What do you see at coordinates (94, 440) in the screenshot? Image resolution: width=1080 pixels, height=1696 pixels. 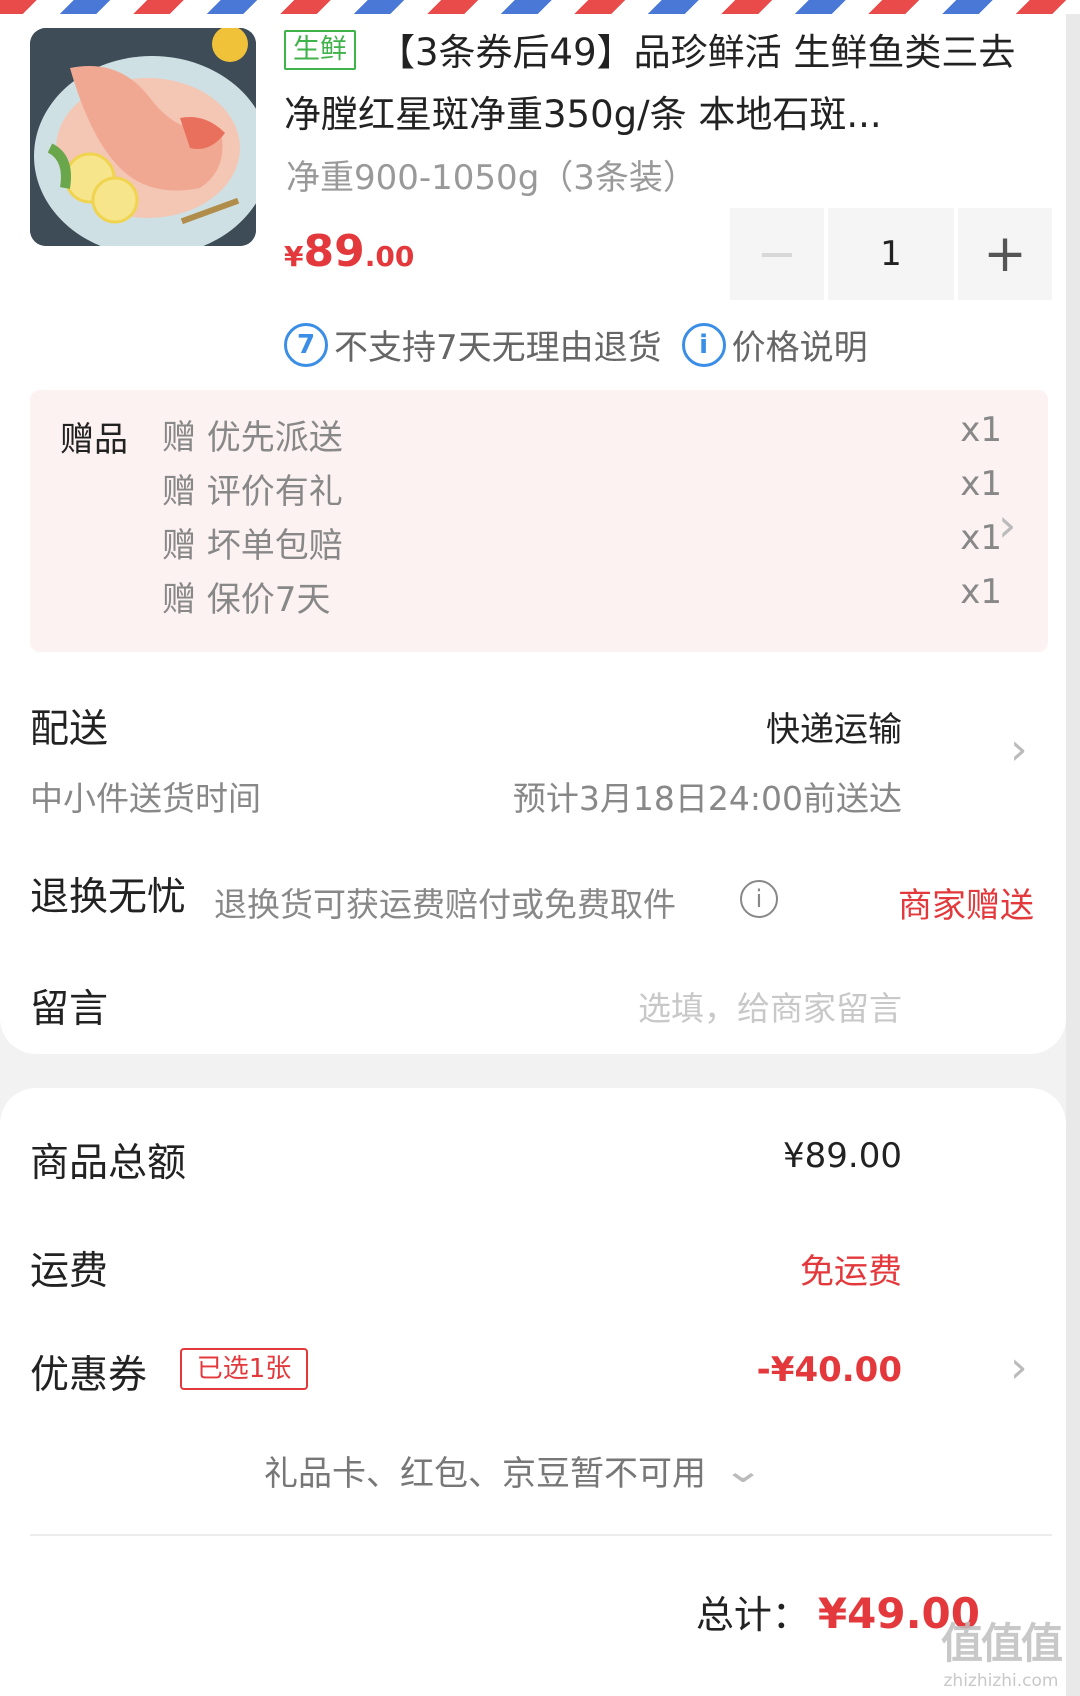 I see `gift-label: 赠品` at bounding box center [94, 440].